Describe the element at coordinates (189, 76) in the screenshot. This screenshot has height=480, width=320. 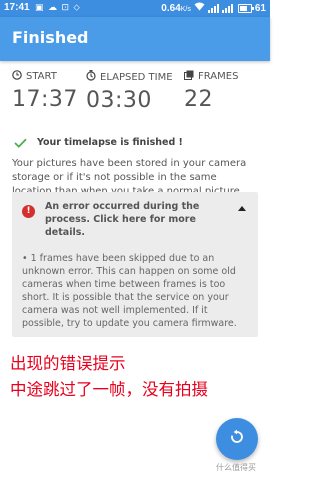
I see `frames-icon` at that location.